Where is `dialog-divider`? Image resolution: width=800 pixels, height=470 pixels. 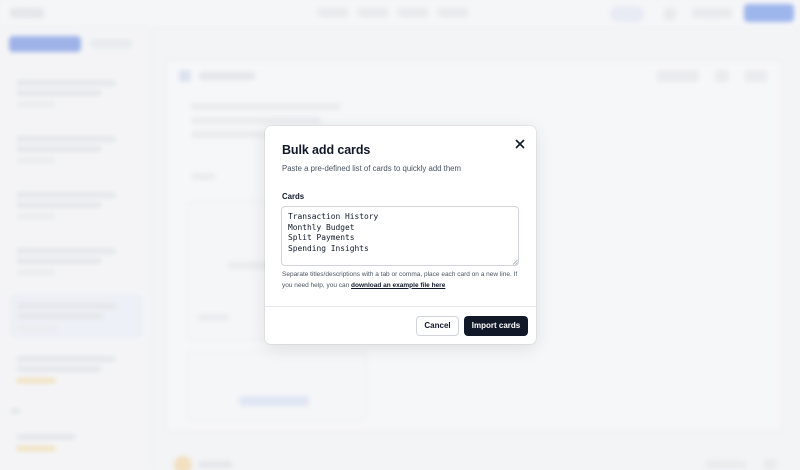
dialog-divider is located at coordinates (400, 306).